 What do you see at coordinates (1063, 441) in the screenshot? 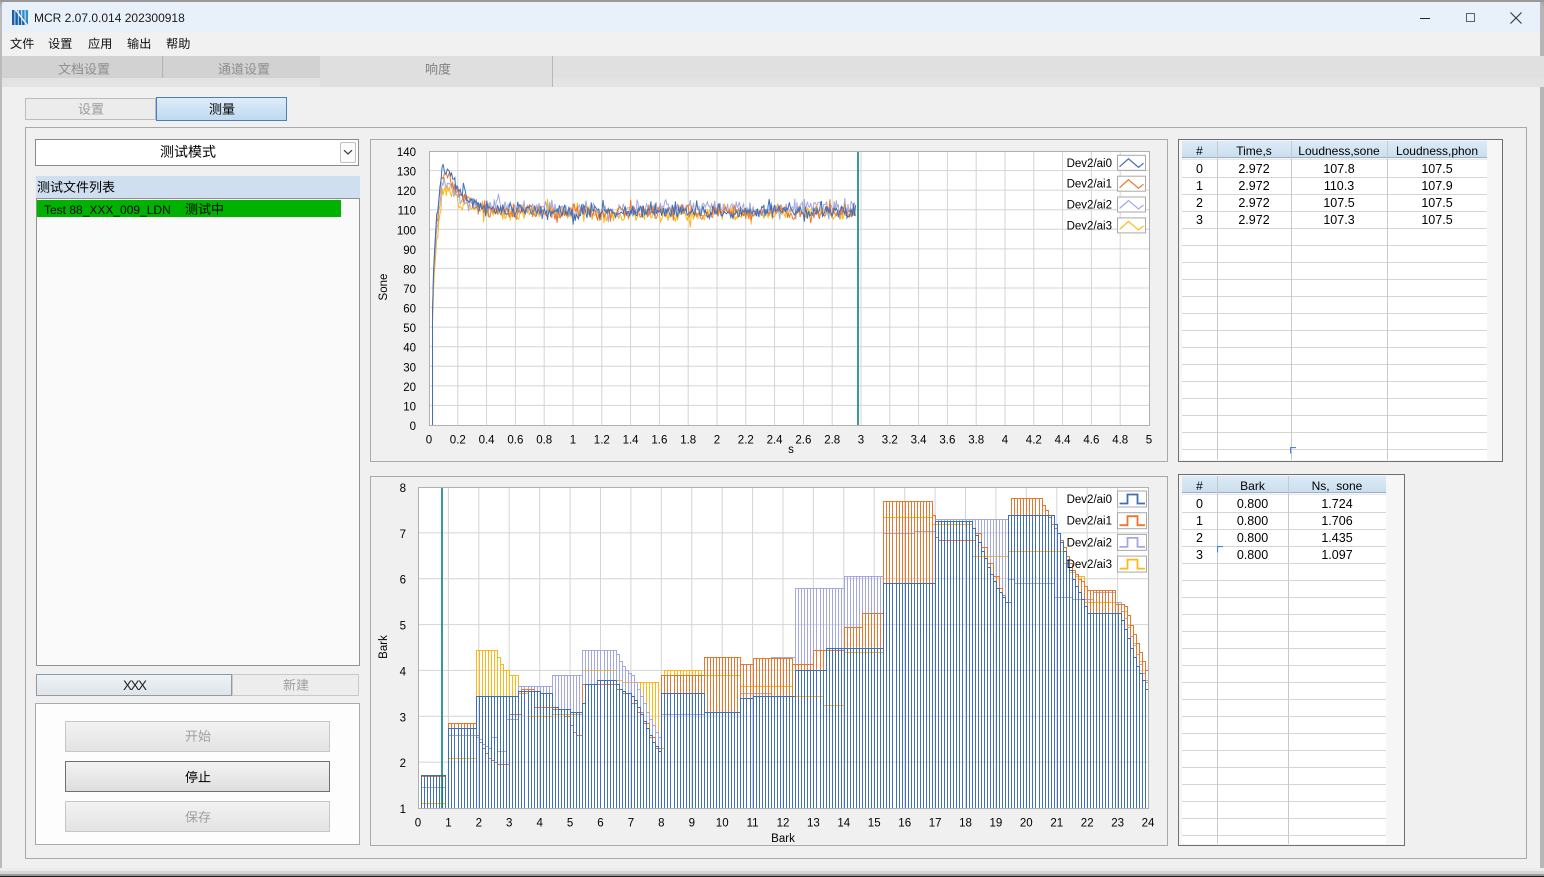
I see `svg-text: 4.4` at bounding box center [1063, 441].